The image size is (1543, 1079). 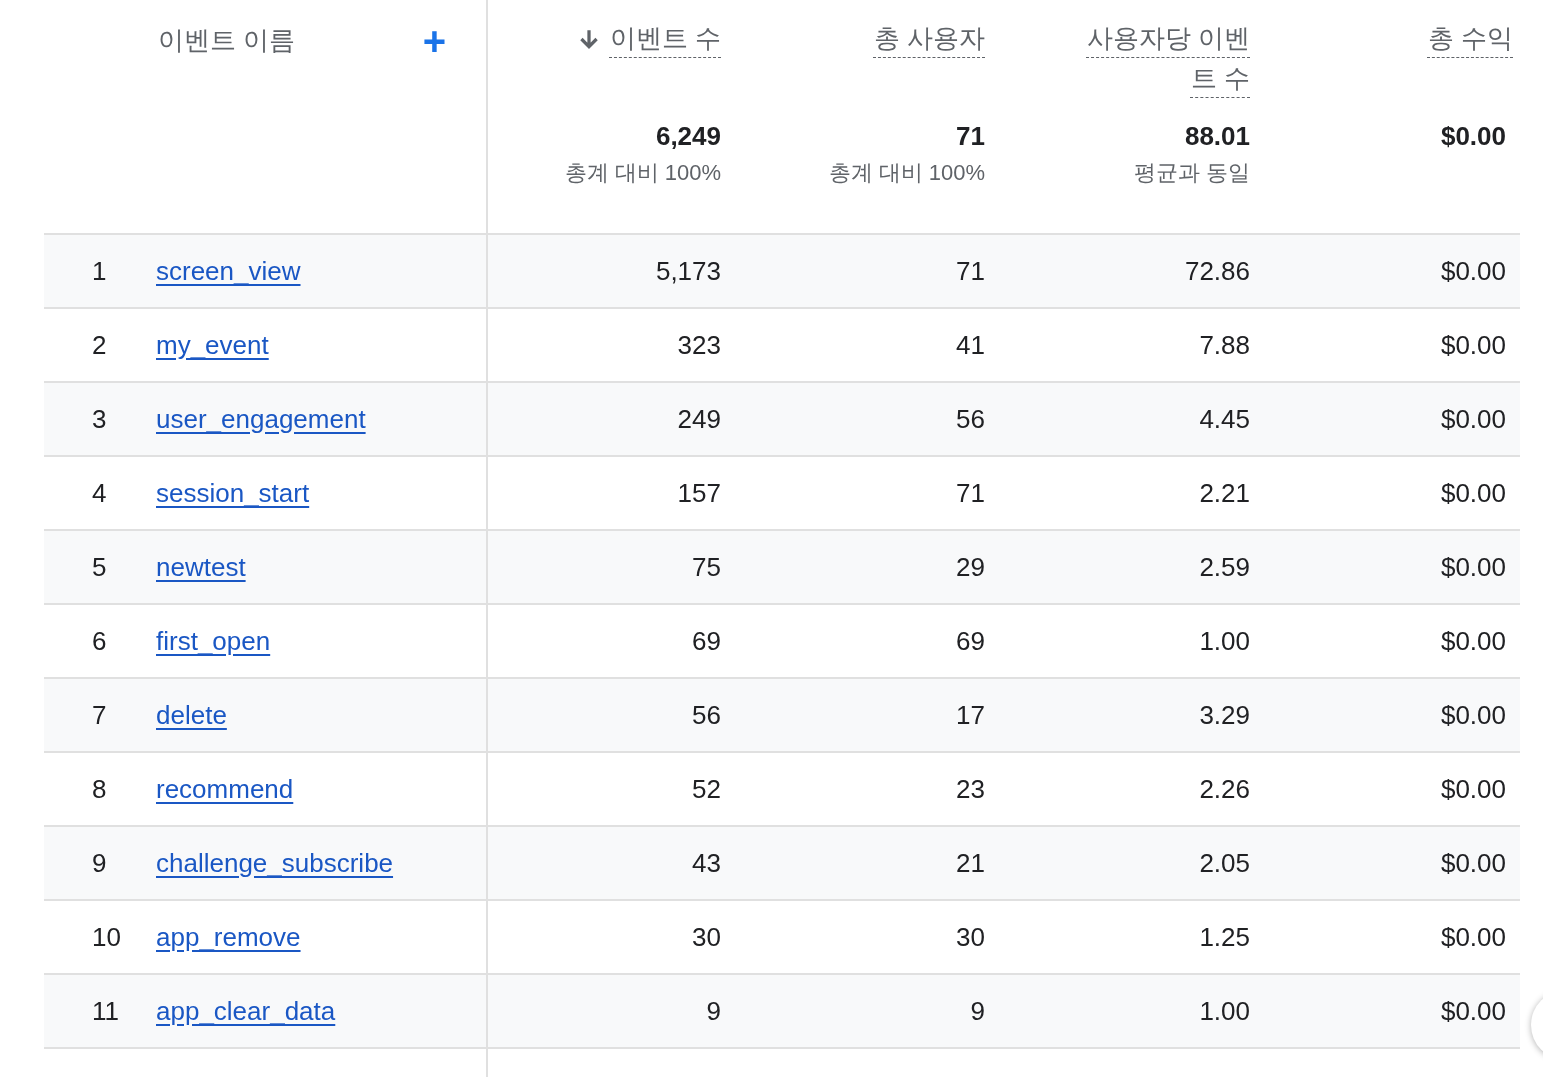 I want to click on table-cell-text: 29, so click(x=970, y=567).